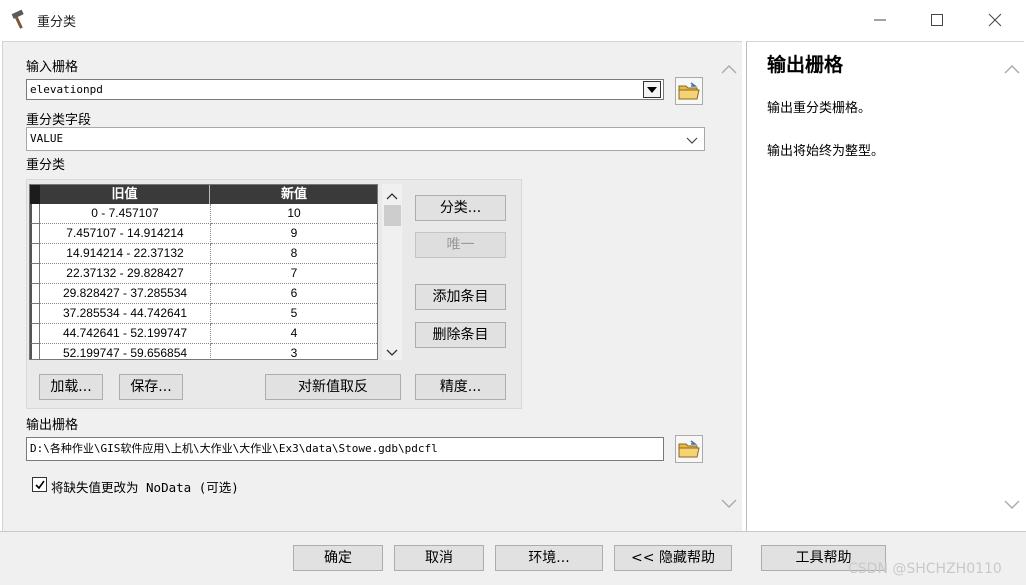 This screenshot has width=1026, height=585. I want to click on maximize-icon, so click(937, 20).